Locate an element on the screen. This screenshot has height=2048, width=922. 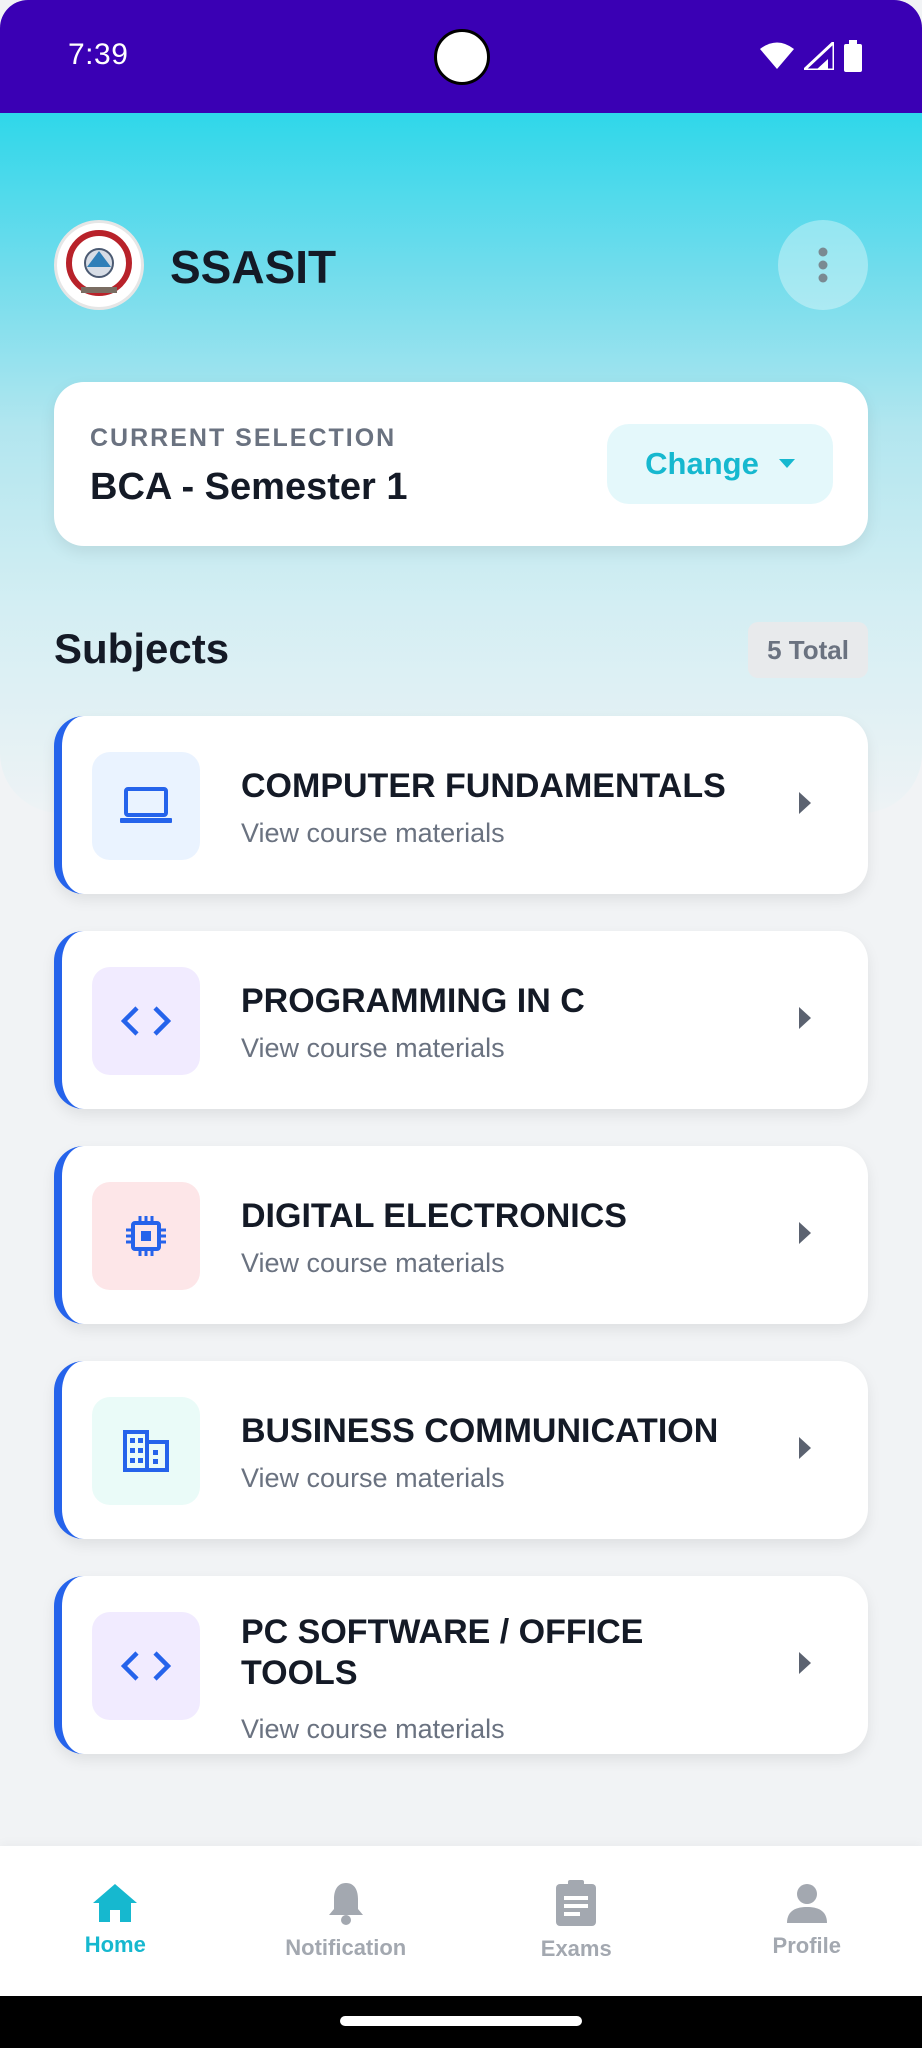
laptop-icon is located at coordinates (146, 805).